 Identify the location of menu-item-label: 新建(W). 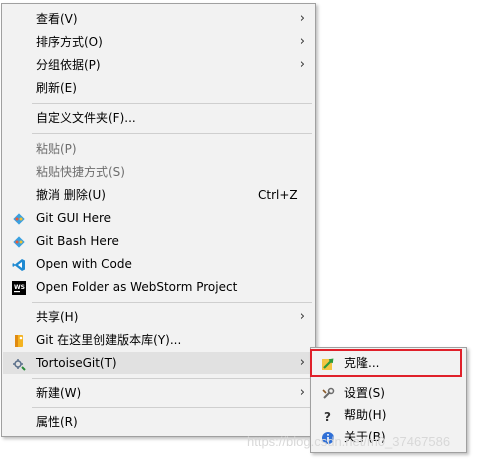
(59, 393).